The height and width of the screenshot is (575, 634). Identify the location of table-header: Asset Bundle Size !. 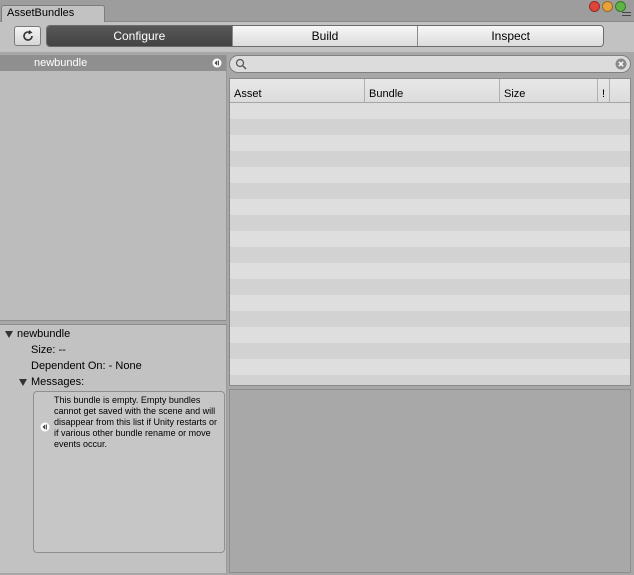
(430, 91).